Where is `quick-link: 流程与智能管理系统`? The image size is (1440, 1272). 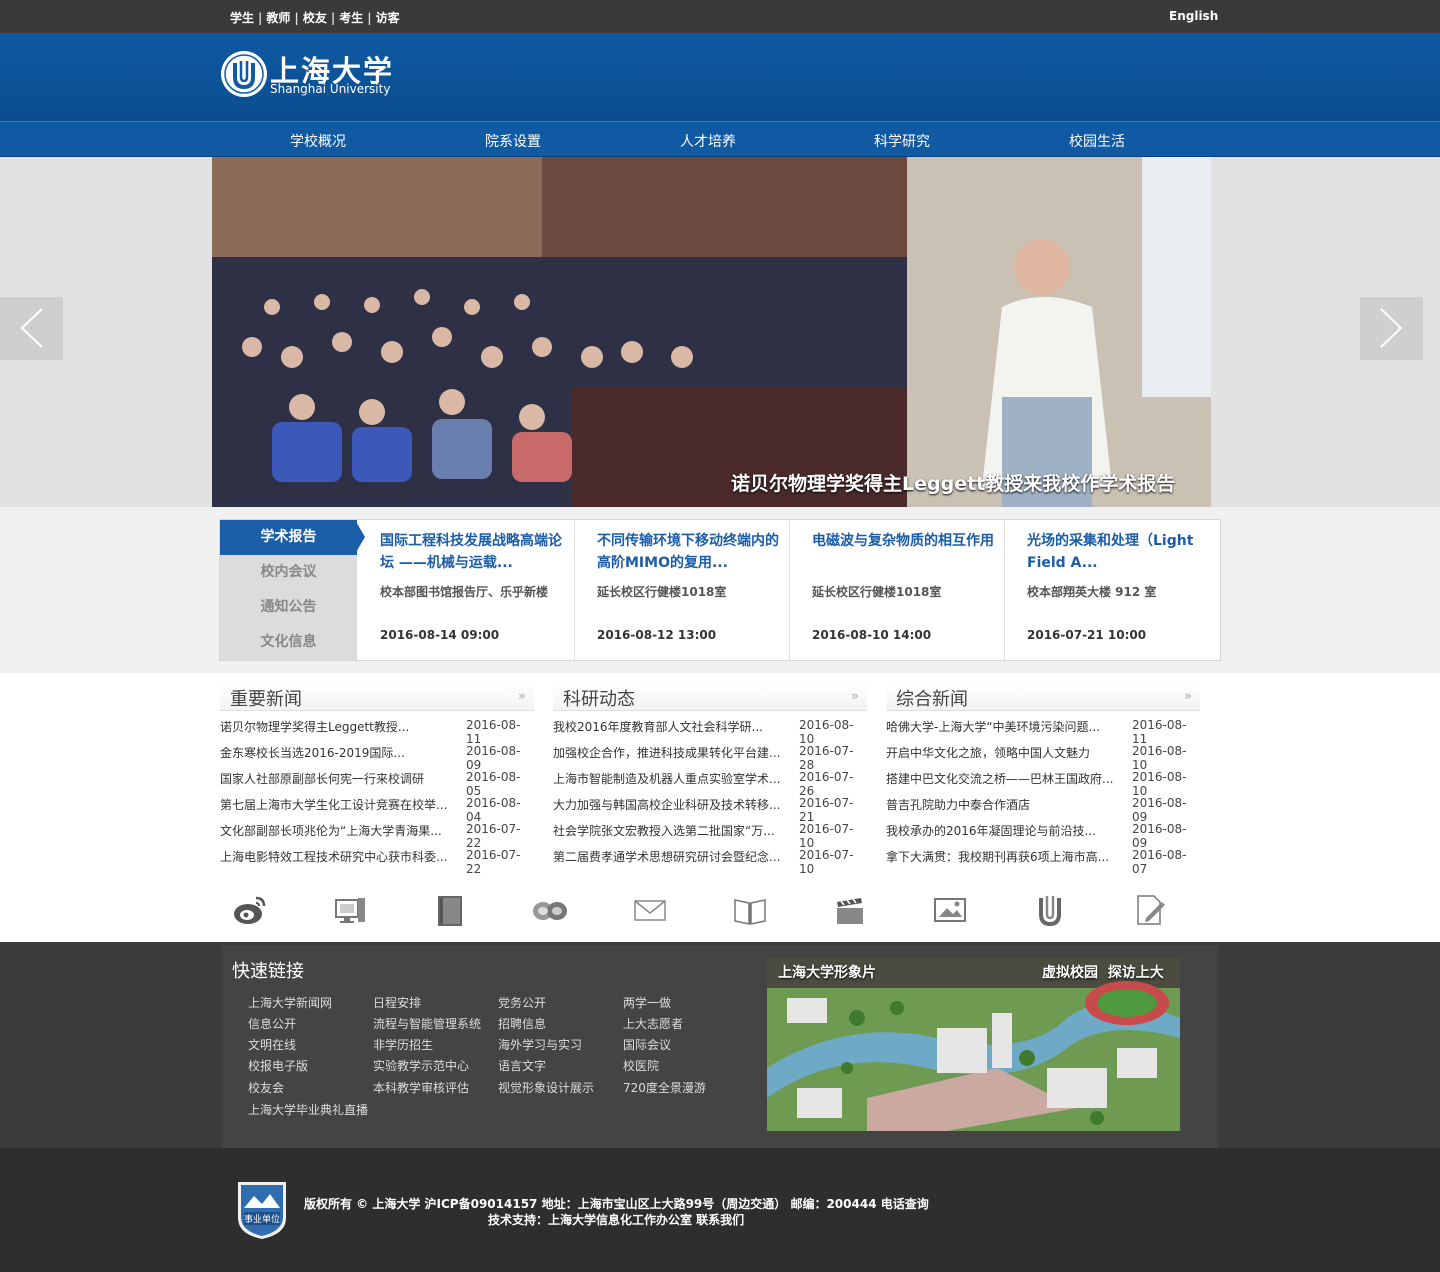
quick-link: 流程与智能管理系统 is located at coordinates (427, 1023).